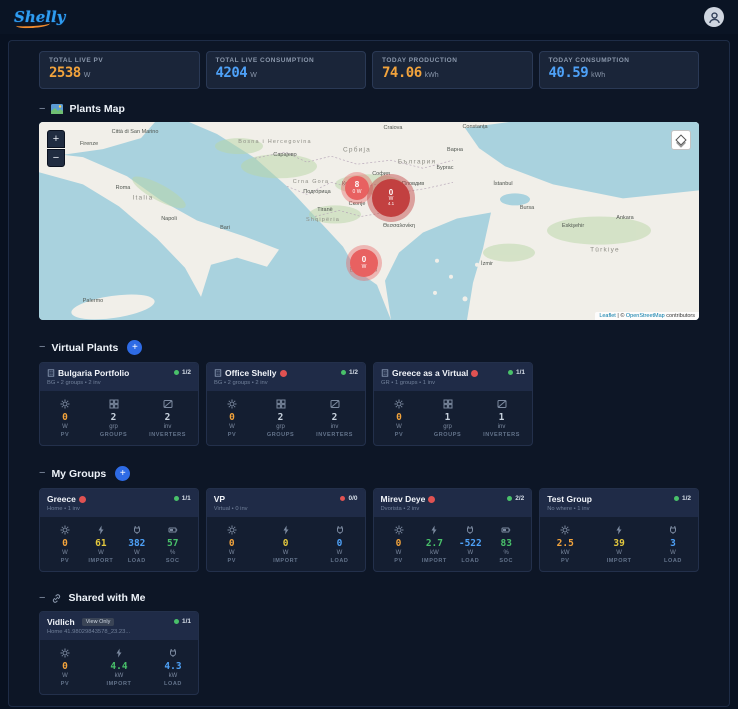  I want to click on map-attribution: Leaflet | © OpenStreetMap contributors, so click(647, 316).